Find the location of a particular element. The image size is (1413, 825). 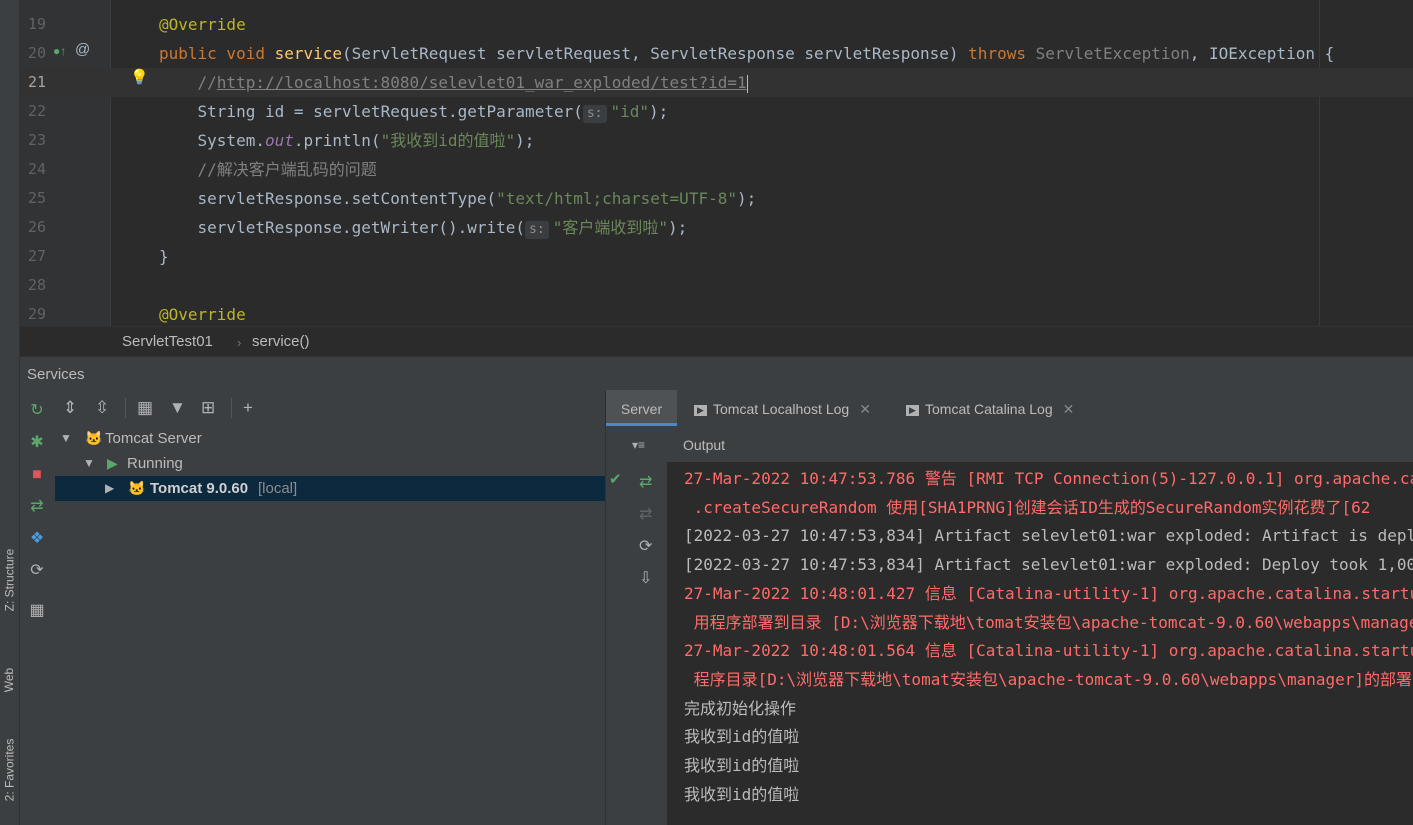

line-number: 21 is located at coordinates (36, 82).